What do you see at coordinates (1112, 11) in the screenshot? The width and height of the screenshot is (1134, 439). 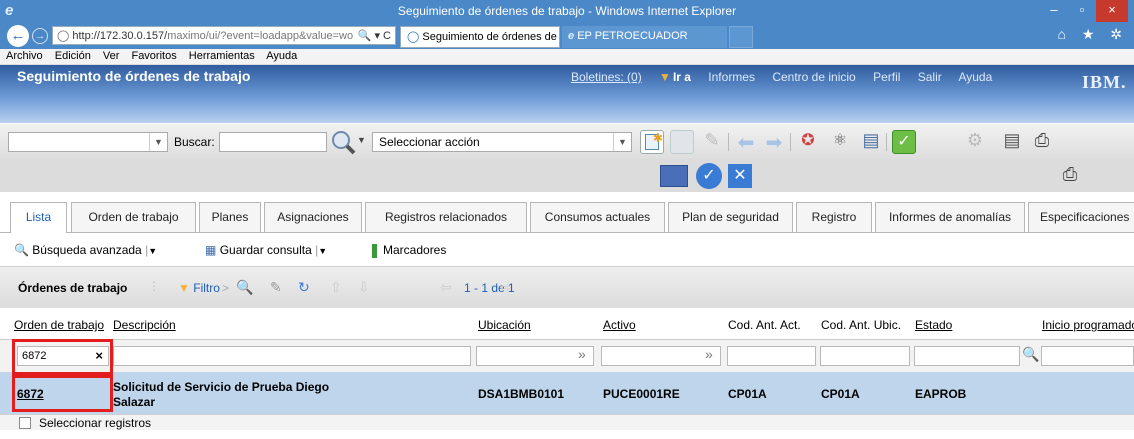 I see `close-window-button: ×` at bounding box center [1112, 11].